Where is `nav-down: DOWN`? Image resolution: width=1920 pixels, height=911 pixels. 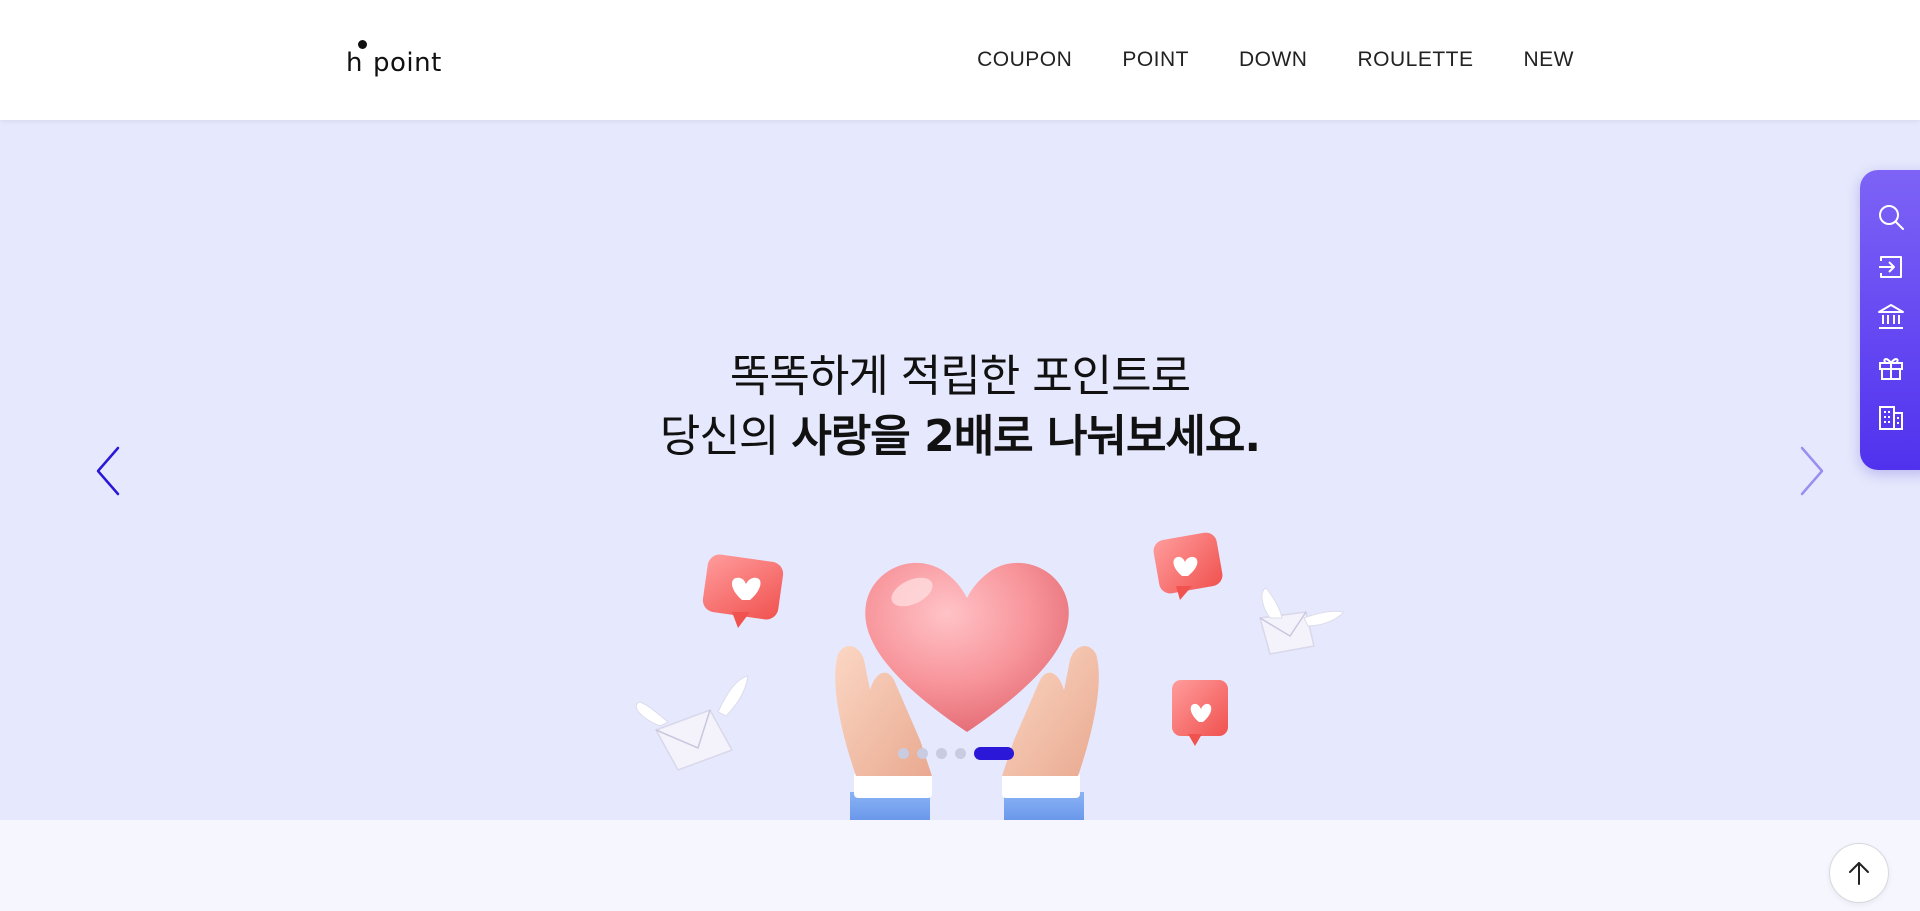 nav-down: DOWN is located at coordinates (1273, 60).